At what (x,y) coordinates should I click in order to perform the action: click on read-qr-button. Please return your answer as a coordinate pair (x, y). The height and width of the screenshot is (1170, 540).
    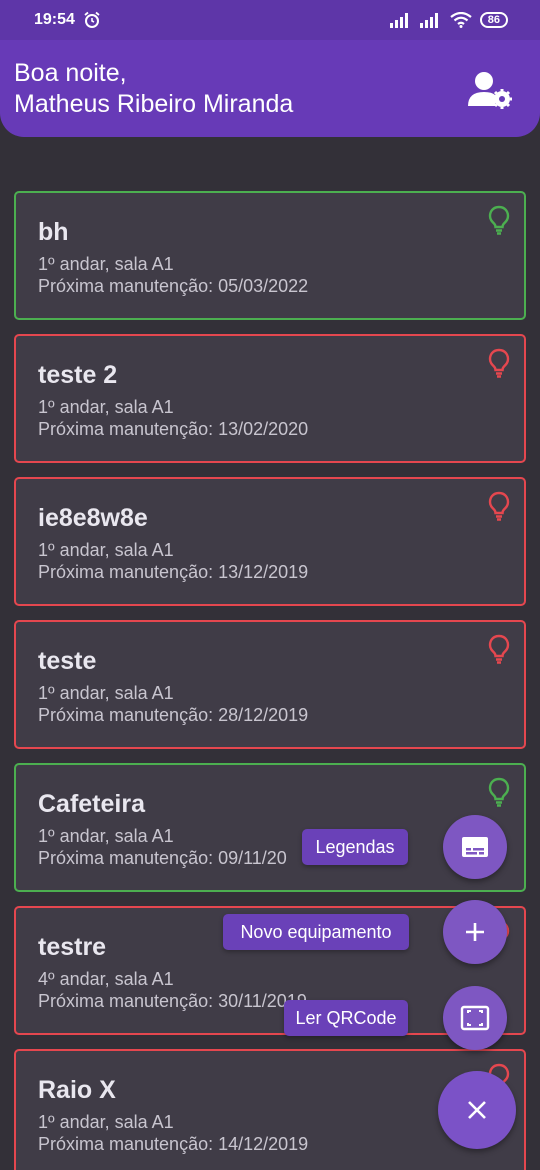
    Looking at the image, I should click on (475, 1018).